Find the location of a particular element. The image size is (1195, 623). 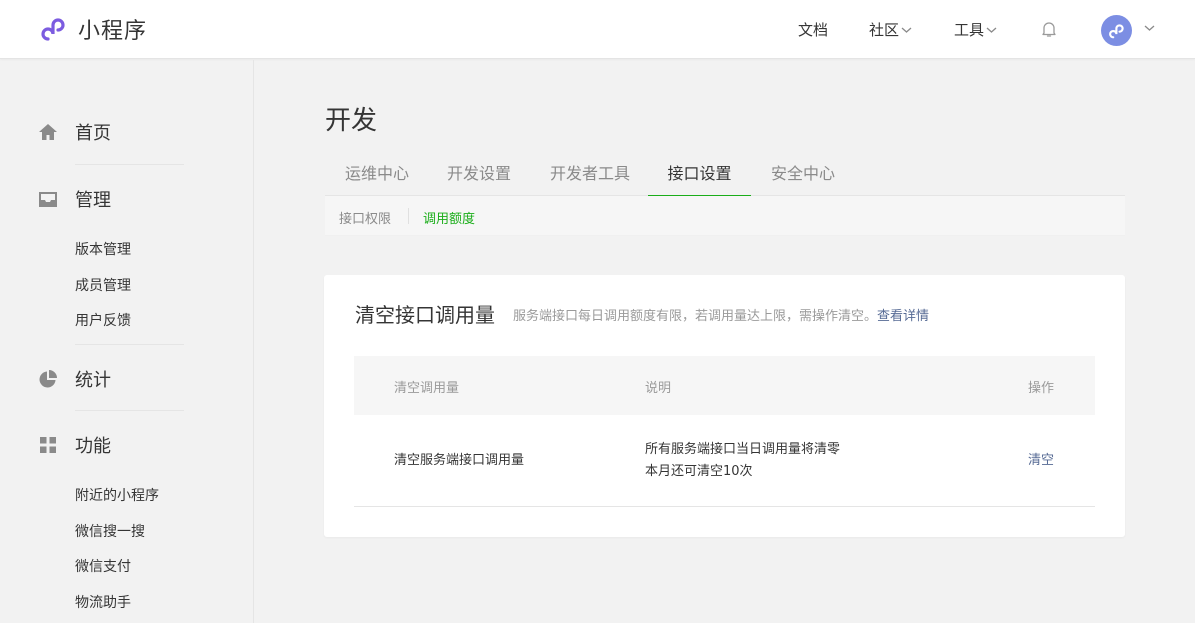

card-title: 清空接口调用量 is located at coordinates (425, 315).